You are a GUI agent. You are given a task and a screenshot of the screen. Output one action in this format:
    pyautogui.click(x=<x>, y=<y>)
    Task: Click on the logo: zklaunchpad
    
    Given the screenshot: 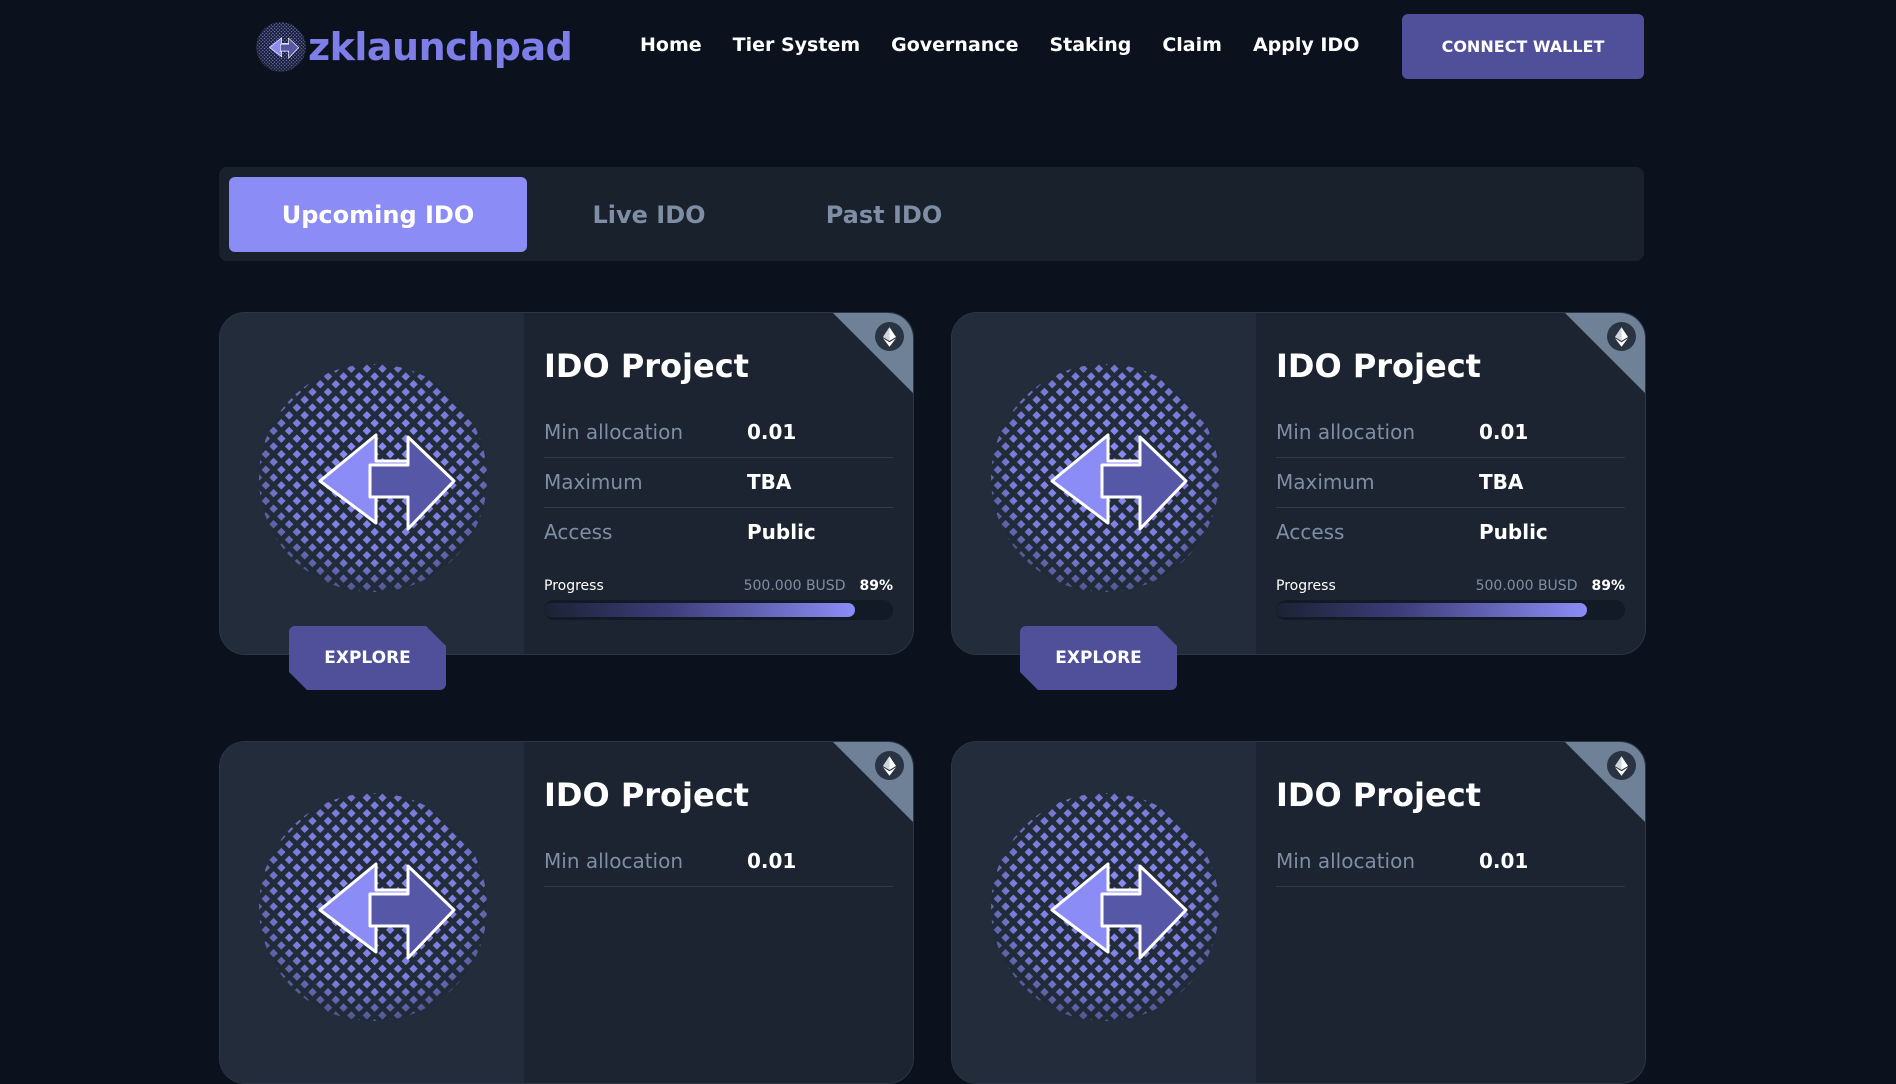 What is the action you would take?
    pyautogui.click(x=414, y=47)
    